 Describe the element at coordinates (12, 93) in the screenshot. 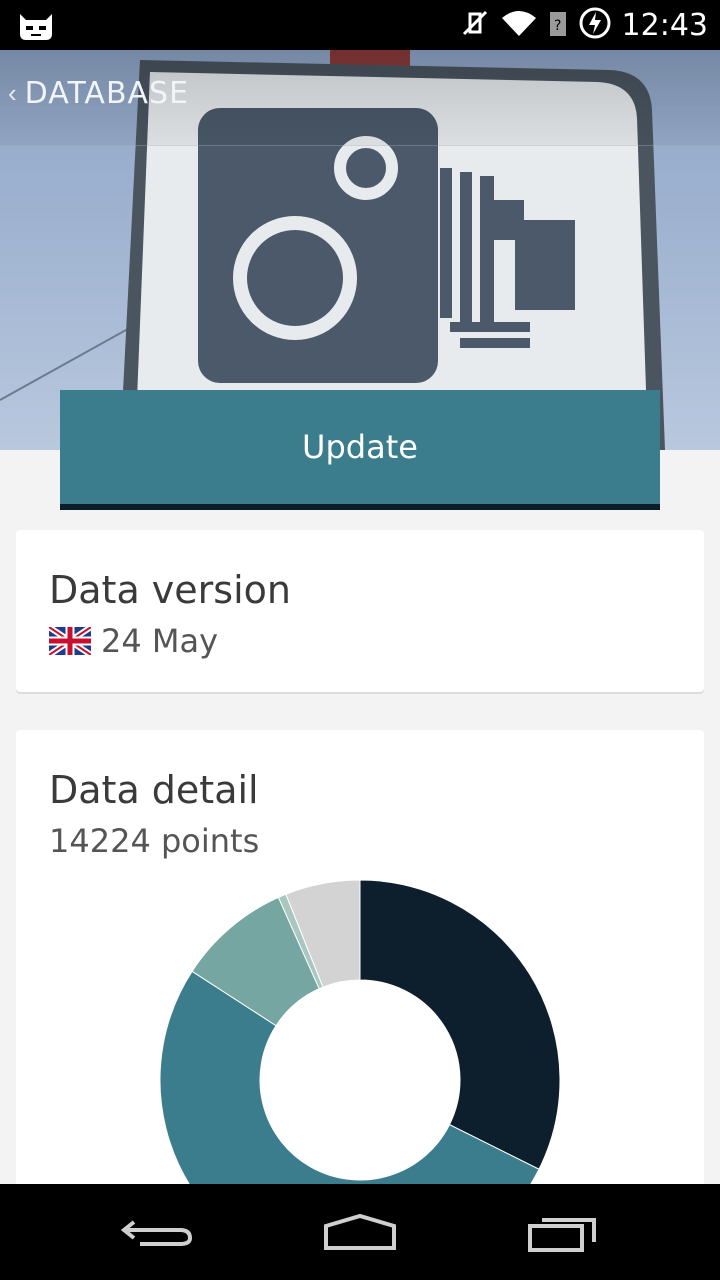

I see `back-chevron-icon: ‹` at that location.